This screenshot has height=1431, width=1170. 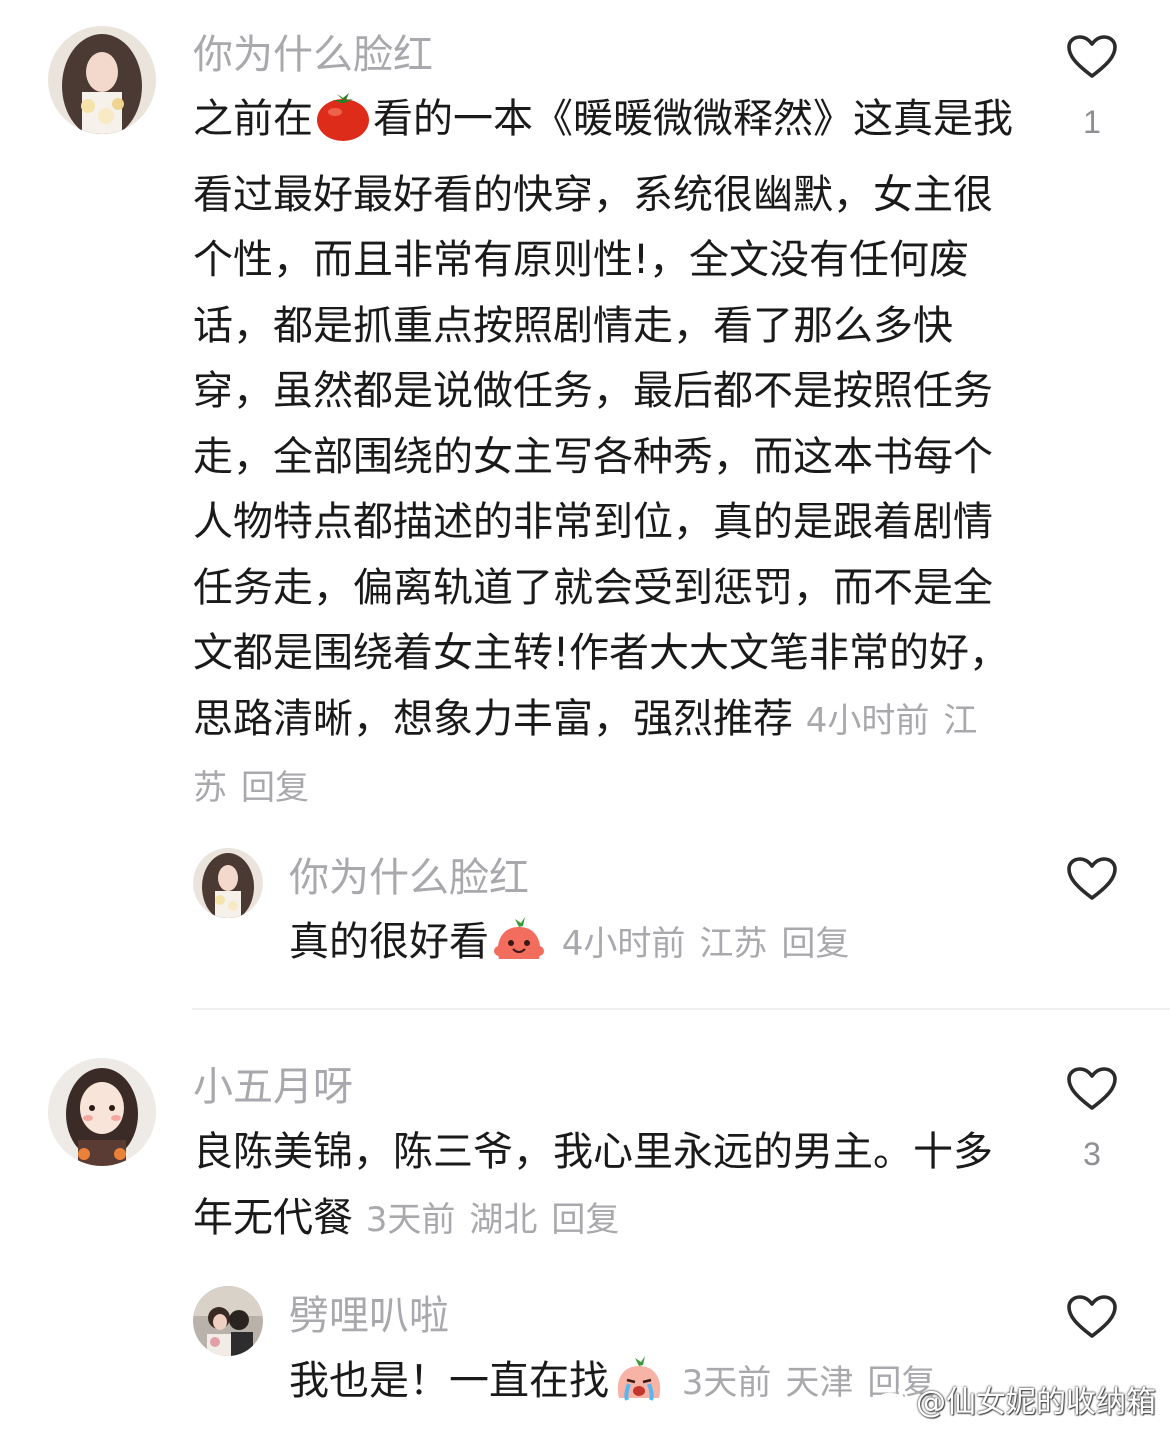 What do you see at coordinates (449, 1381) in the screenshot?
I see `reply-text: 我也是！一直在找` at bounding box center [449, 1381].